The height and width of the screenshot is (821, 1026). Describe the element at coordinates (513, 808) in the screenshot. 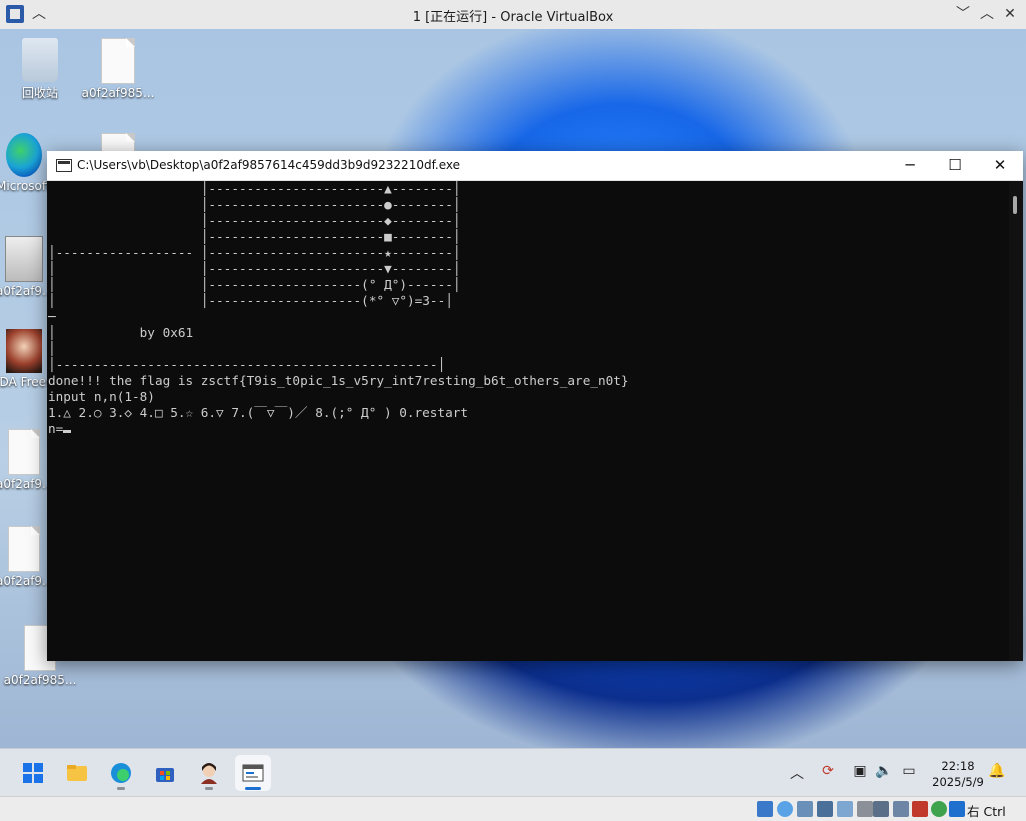

I see `vbox-statusbar: 右 Ctrl` at that location.